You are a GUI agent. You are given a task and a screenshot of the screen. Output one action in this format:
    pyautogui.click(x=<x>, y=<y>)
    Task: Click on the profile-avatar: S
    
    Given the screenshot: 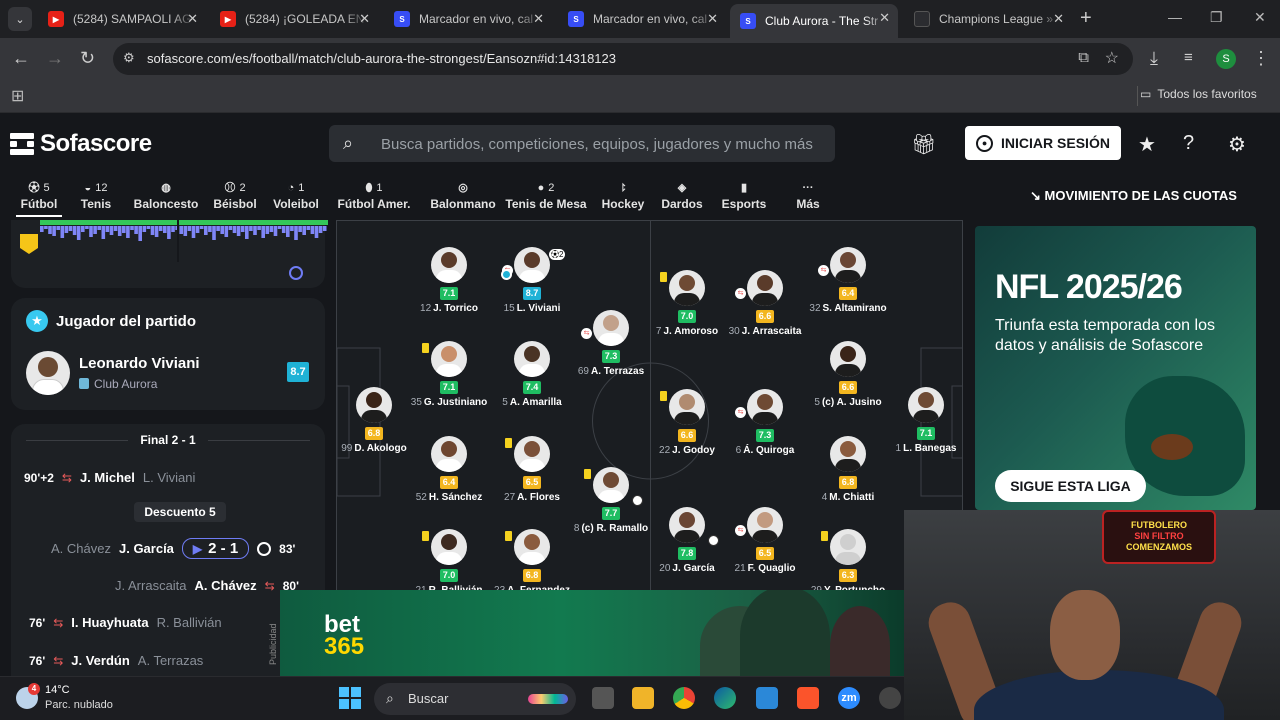 What is the action you would take?
    pyautogui.click(x=1226, y=59)
    